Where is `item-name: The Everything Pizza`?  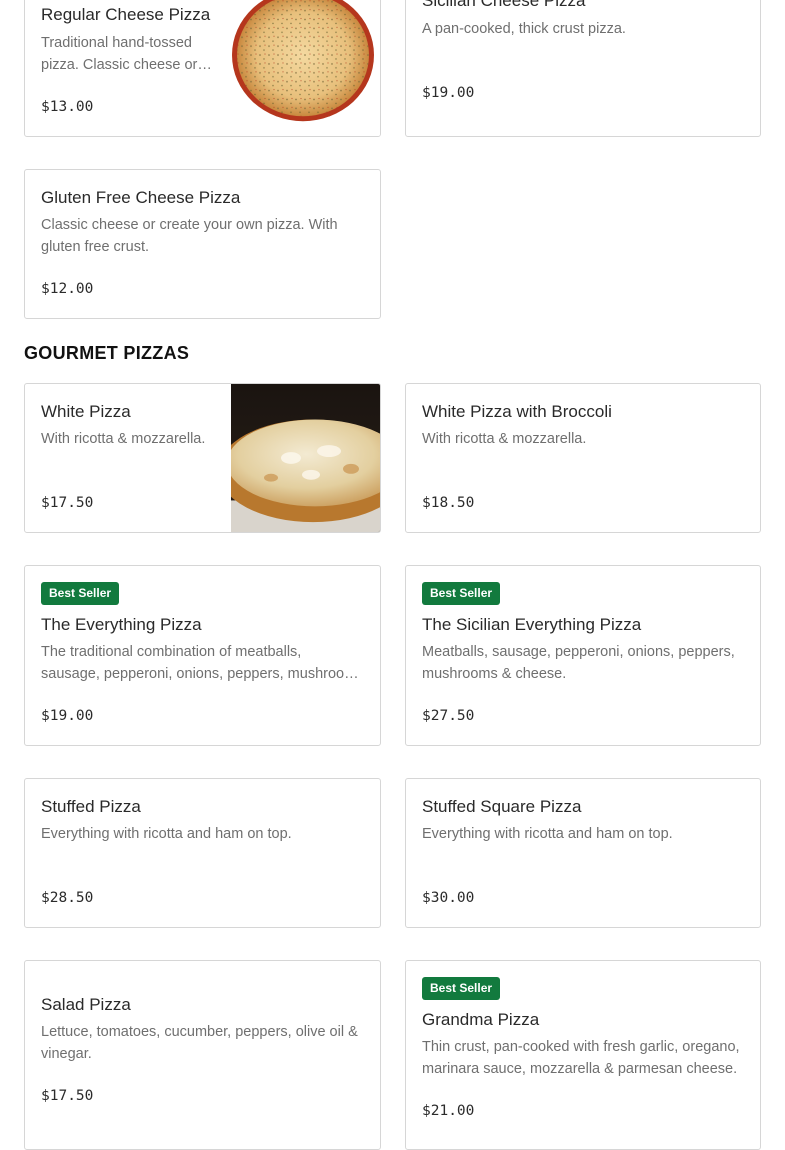
item-name: The Everything Pizza is located at coordinates (121, 624).